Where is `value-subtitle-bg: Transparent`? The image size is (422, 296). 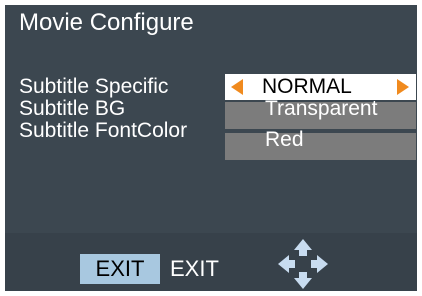
value-subtitle-bg: Transparent is located at coordinates (321, 108).